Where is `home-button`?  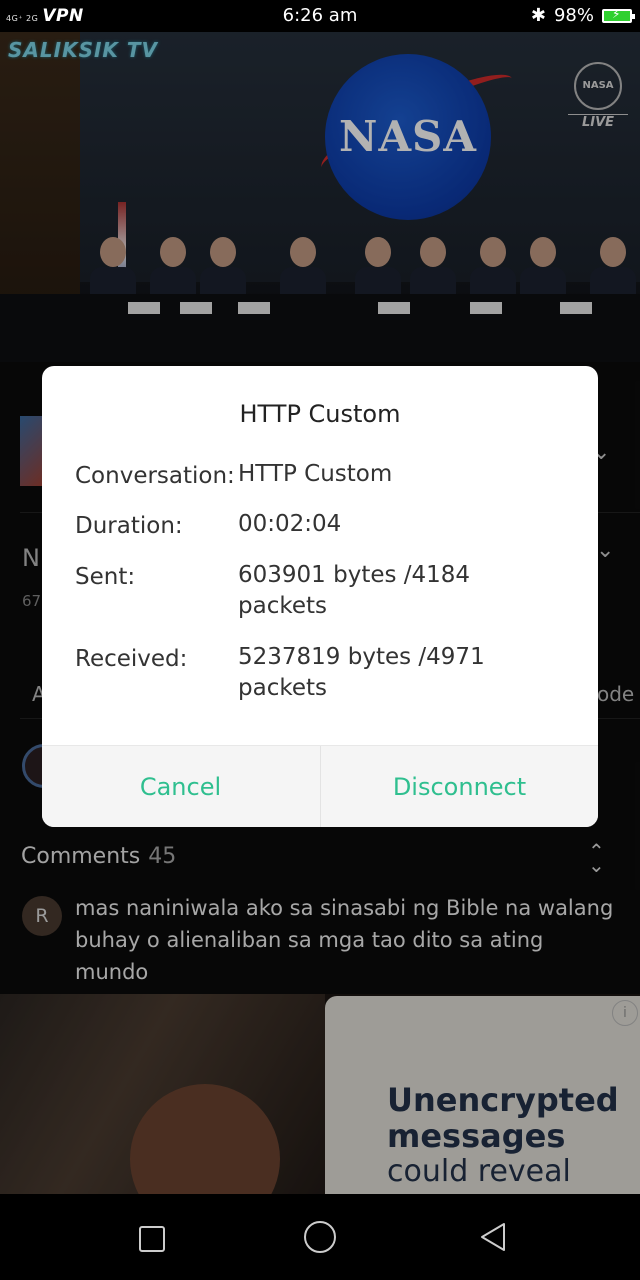
home-button is located at coordinates (320, 1237).